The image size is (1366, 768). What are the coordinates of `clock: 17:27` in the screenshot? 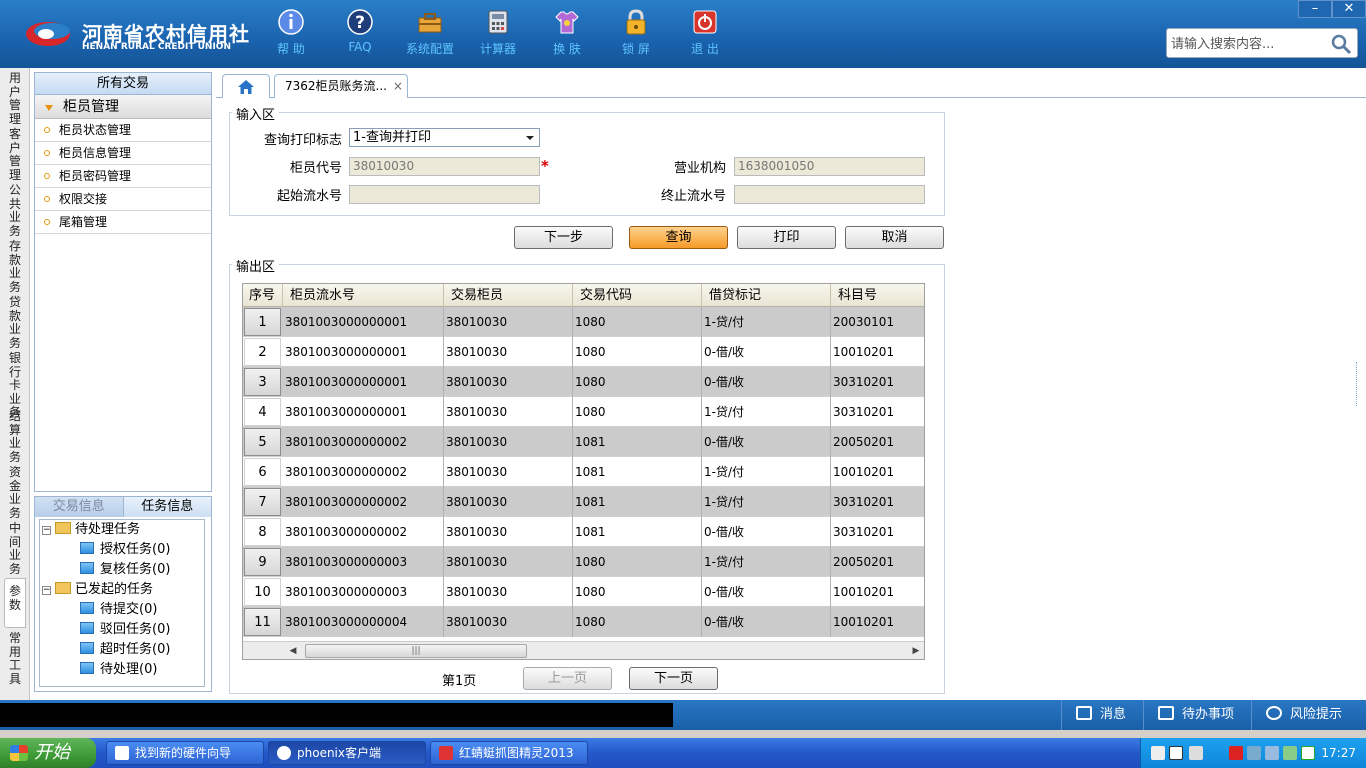 It's located at (1338, 753).